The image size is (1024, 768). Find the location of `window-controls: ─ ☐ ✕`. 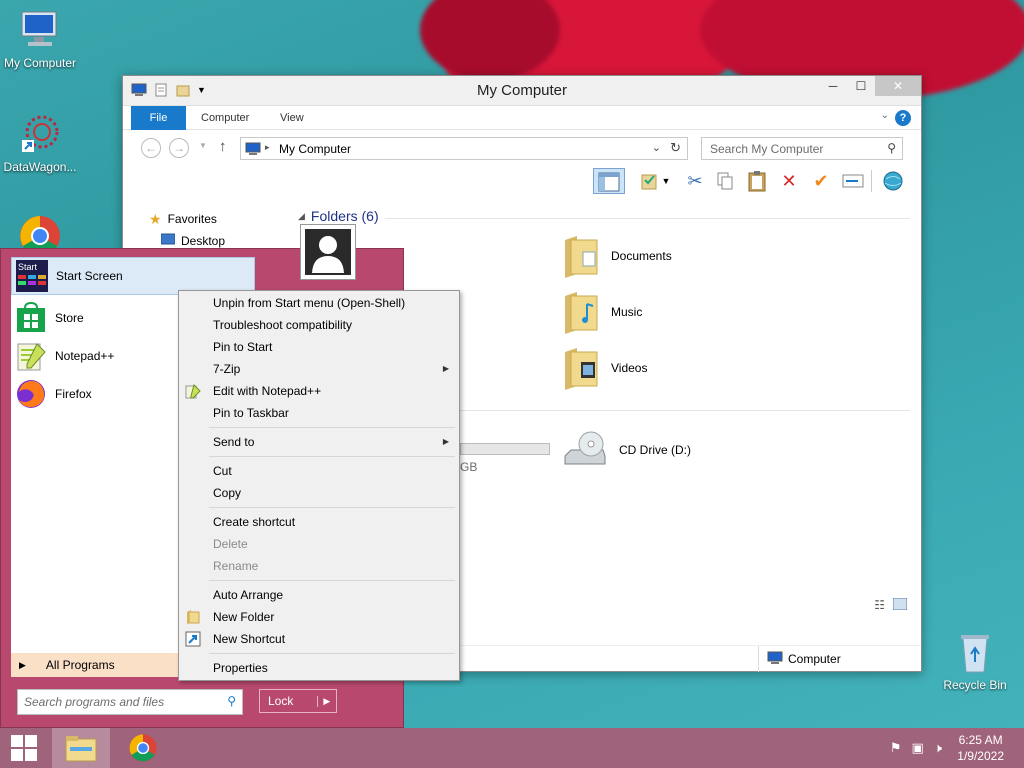

window-controls: ─ ☐ ✕ is located at coordinates (870, 86).